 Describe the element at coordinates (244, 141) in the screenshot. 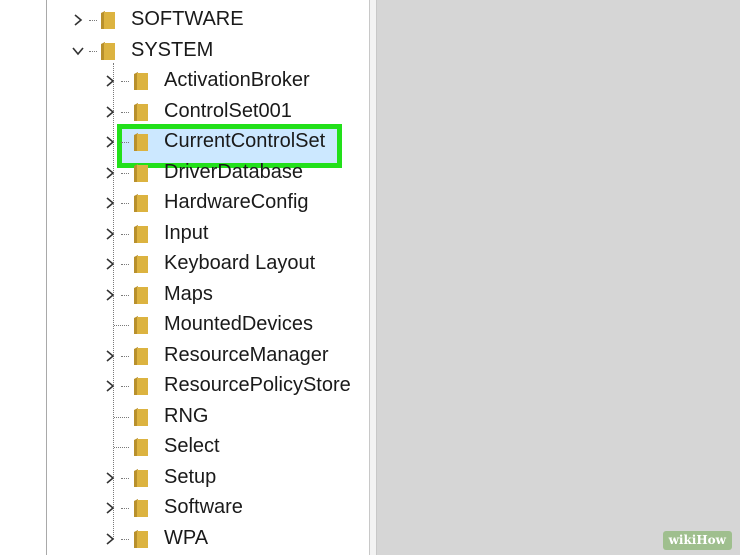

I see `tree-item-label: CurrentControlSet` at that location.